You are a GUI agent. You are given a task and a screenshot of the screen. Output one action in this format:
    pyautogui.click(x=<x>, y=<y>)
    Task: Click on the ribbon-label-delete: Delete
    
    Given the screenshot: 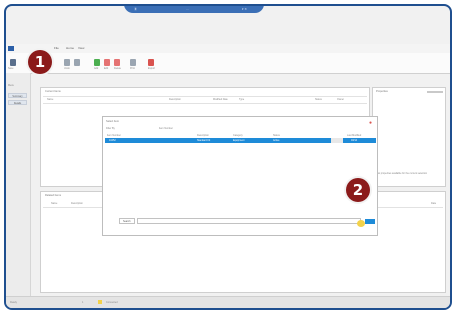 What is the action you would take?
    pyautogui.click(x=117, y=68)
    